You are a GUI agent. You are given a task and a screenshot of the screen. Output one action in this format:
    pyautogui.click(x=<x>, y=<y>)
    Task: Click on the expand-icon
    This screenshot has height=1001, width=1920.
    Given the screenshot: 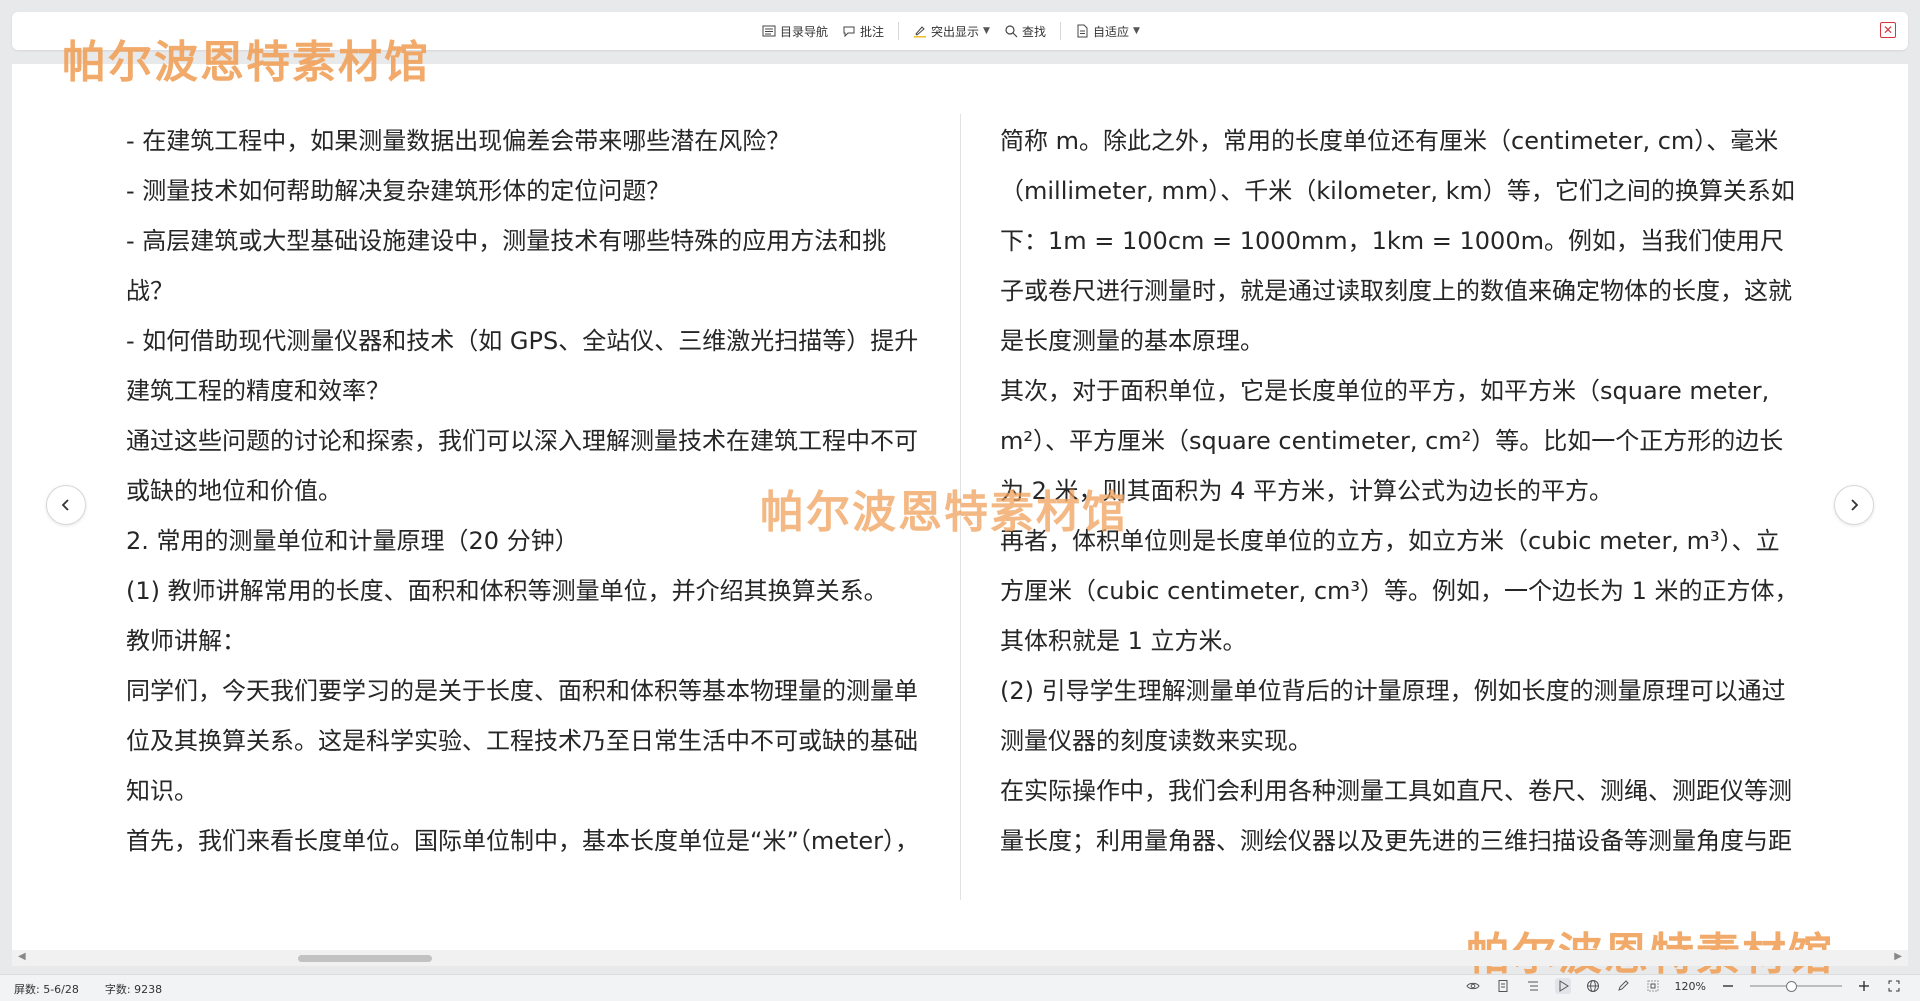 What is the action you would take?
    pyautogui.click(x=1894, y=986)
    